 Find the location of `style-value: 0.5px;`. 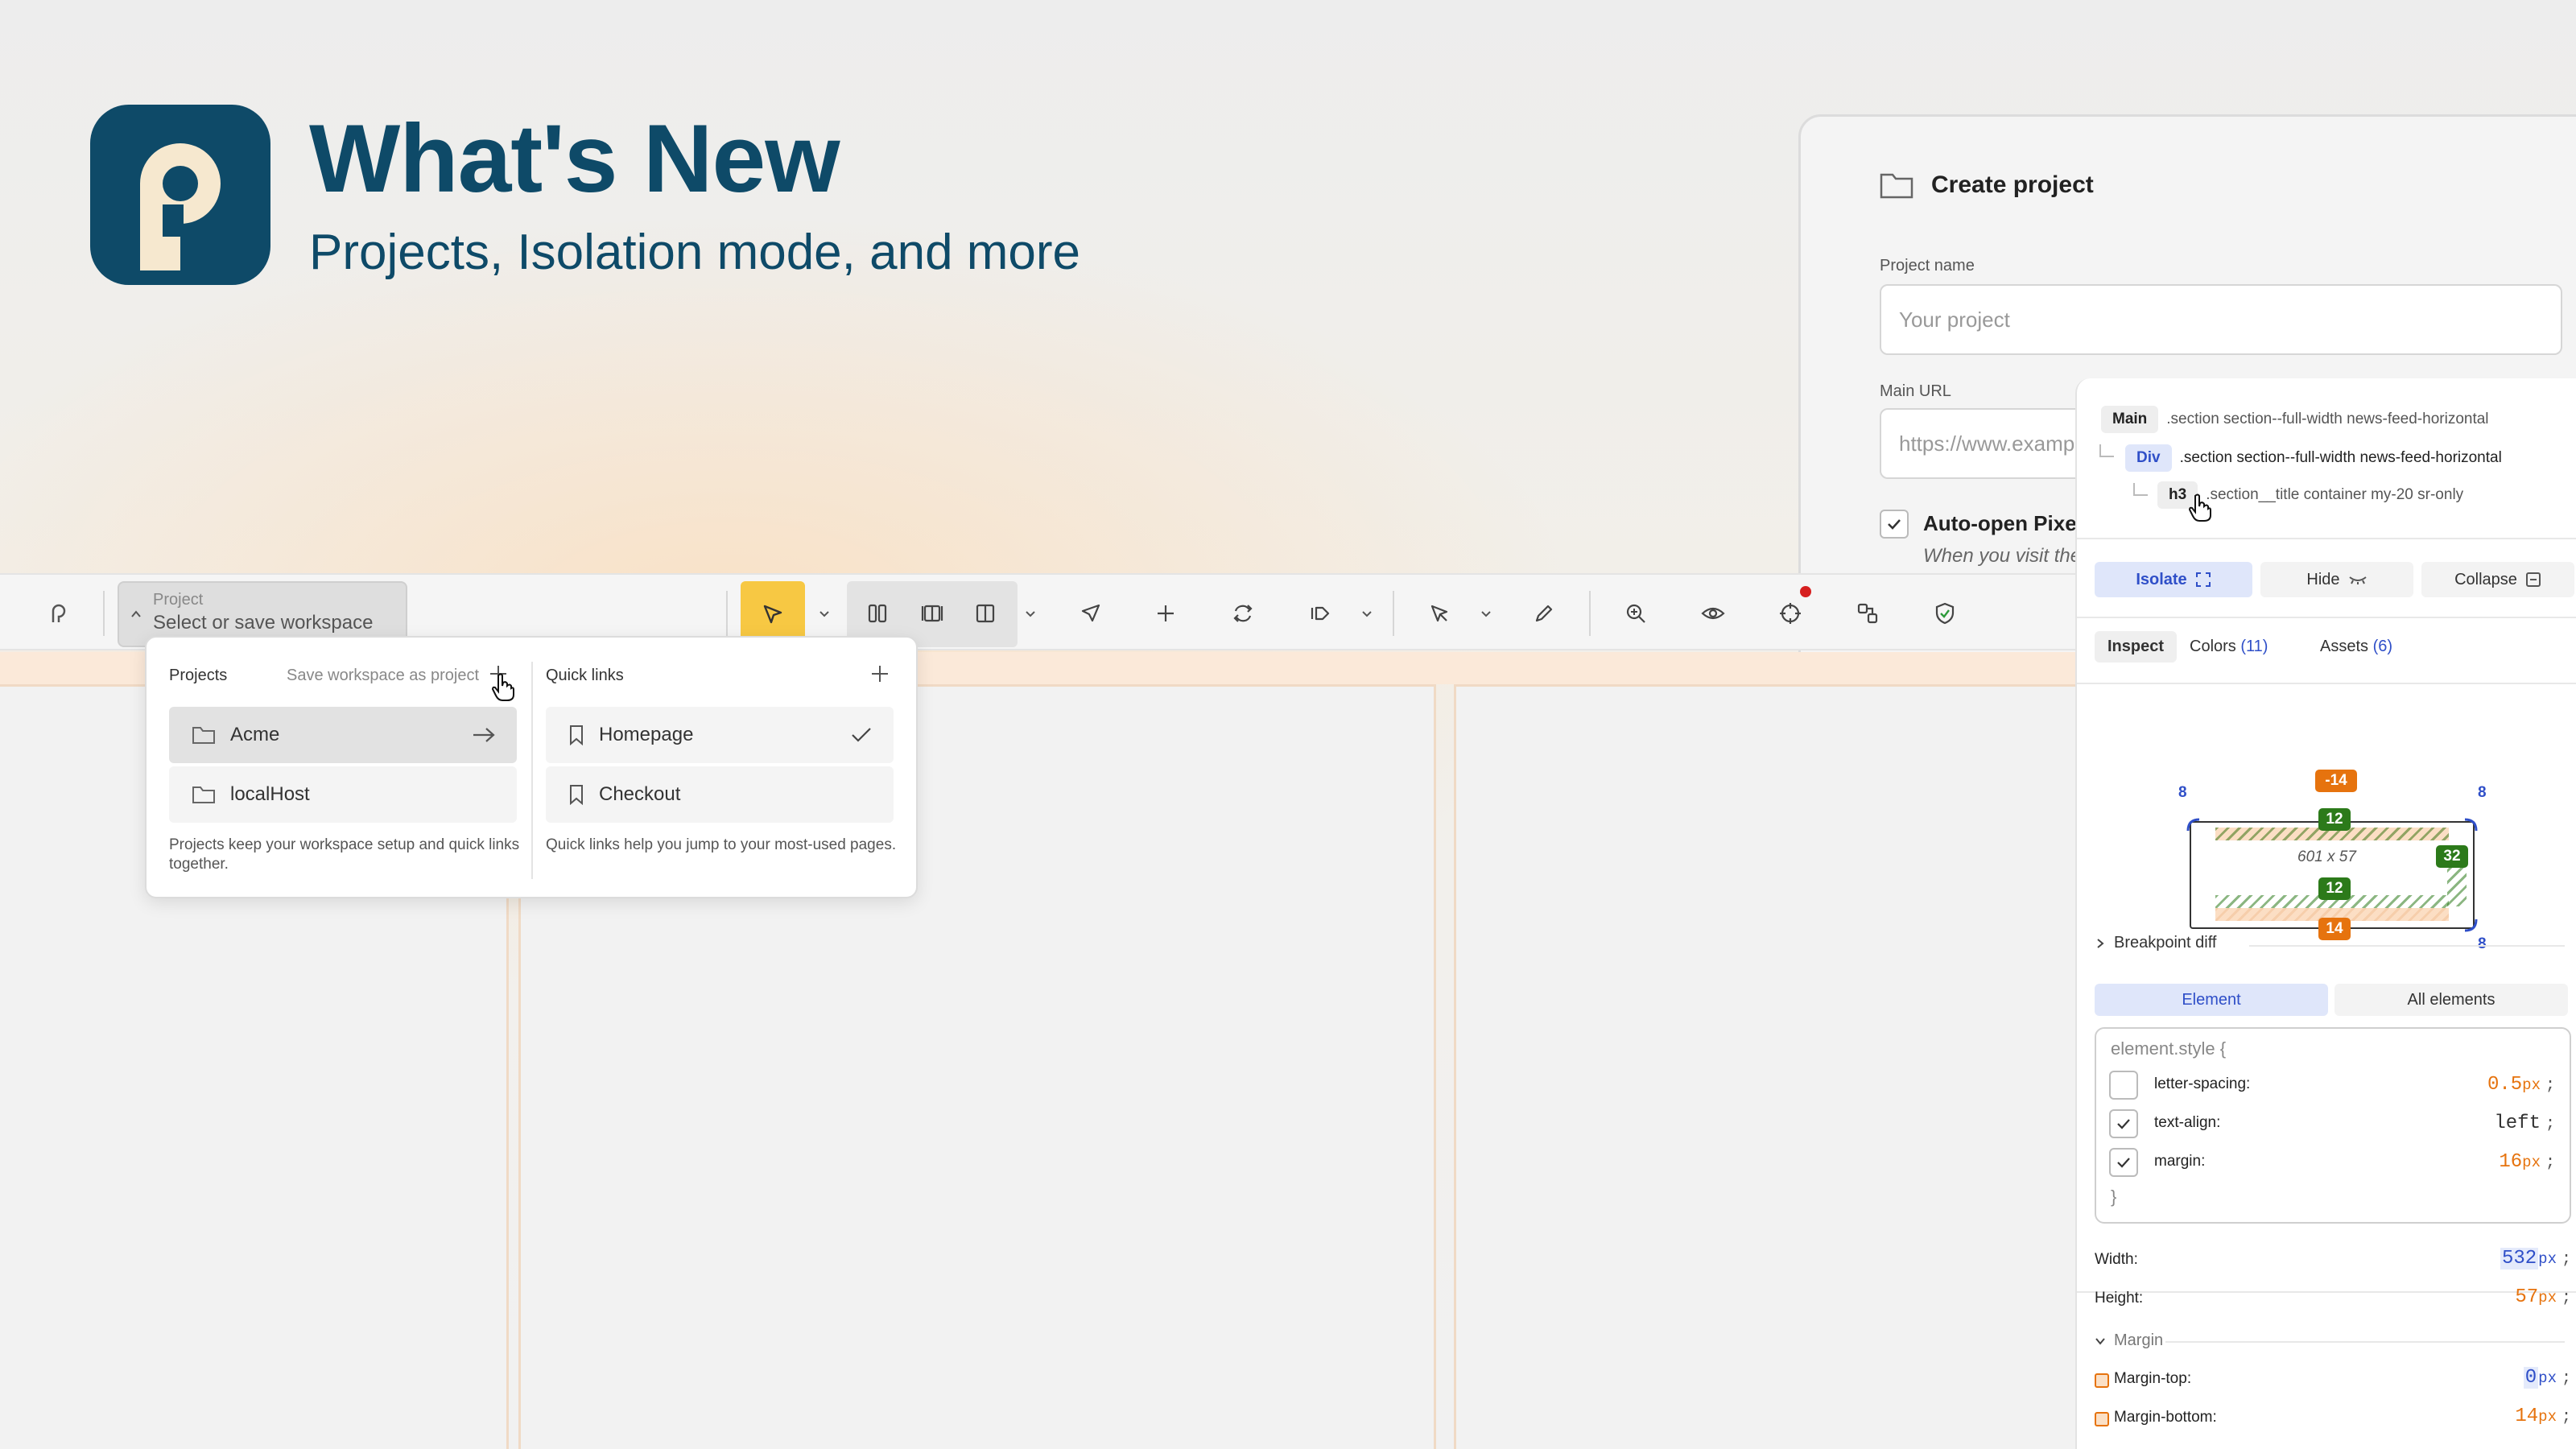

style-value: 0.5px; is located at coordinates (2521, 1085).